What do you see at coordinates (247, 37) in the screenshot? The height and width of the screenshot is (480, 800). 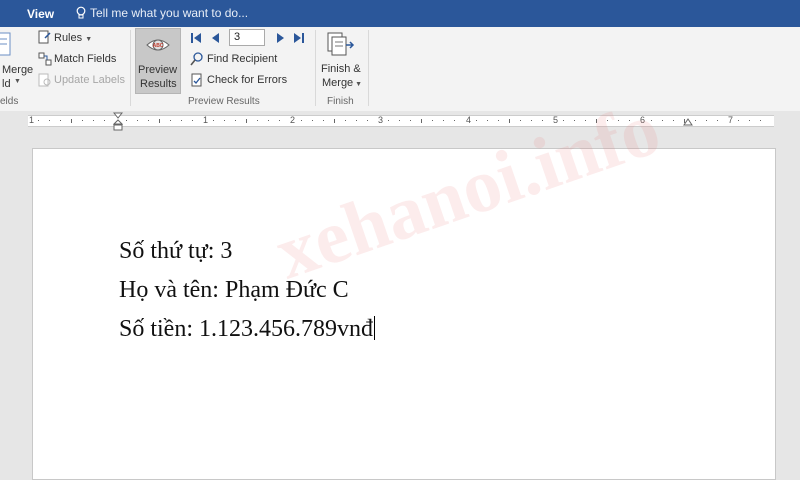 I see `record-number-input: 3` at bounding box center [247, 37].